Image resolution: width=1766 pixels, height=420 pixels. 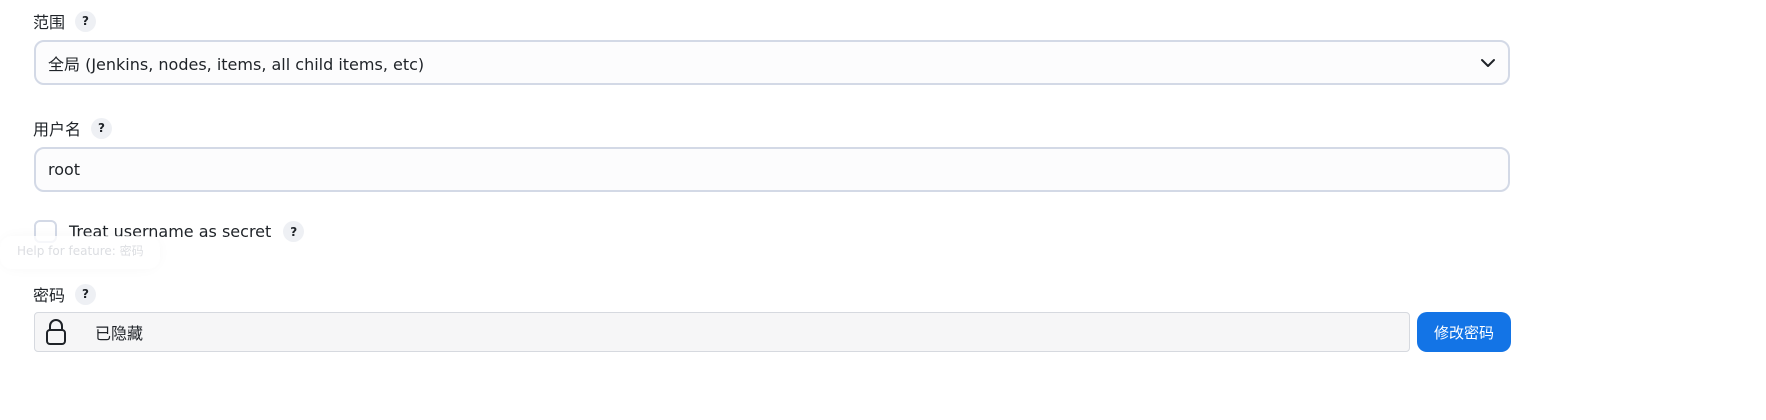 I want to click on chevron-down-icon, so click(x=1488, y=63).